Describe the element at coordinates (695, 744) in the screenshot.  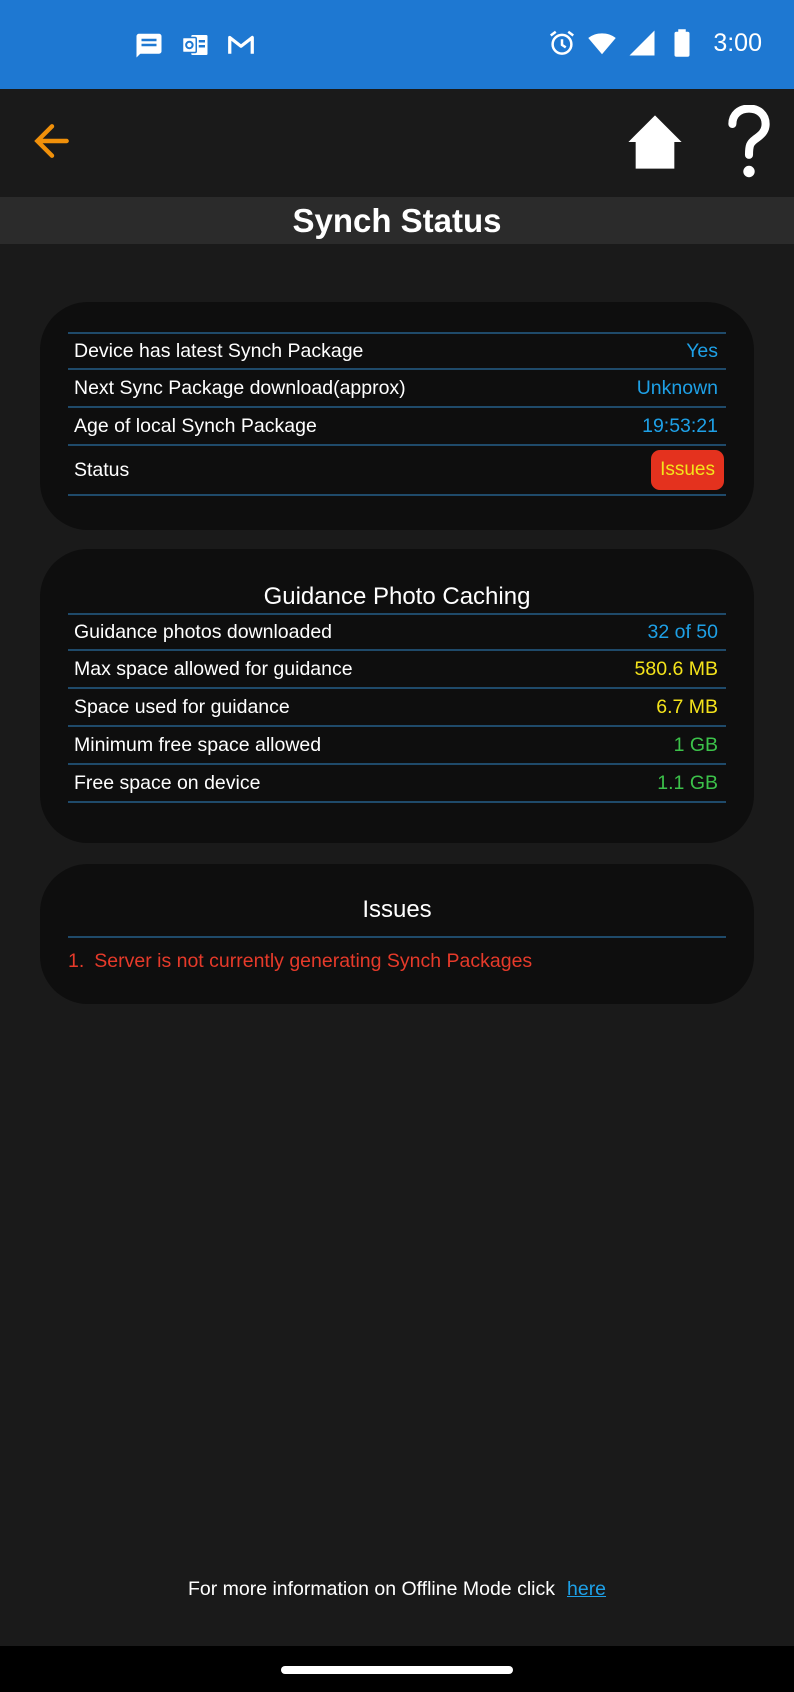
I see `row-value: 1 GB` at that location.